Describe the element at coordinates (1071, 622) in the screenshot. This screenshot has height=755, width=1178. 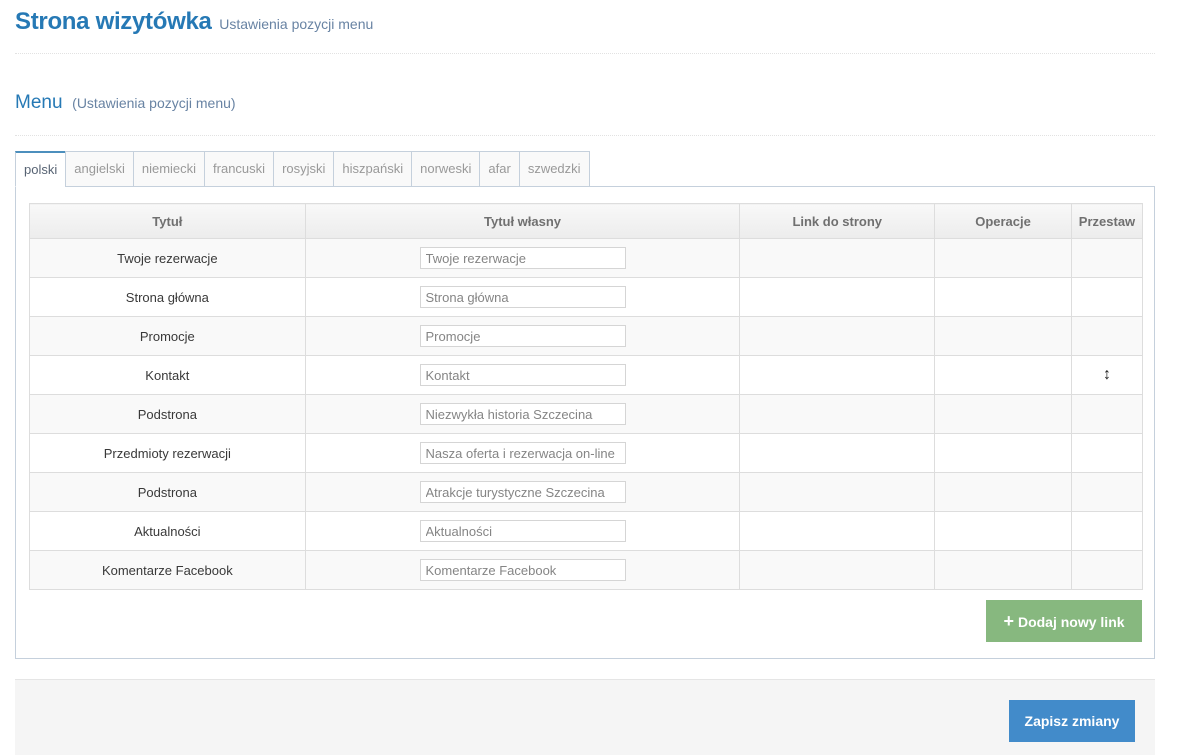
I see `add-new-link-label: Dodaj nowy link` at that location.